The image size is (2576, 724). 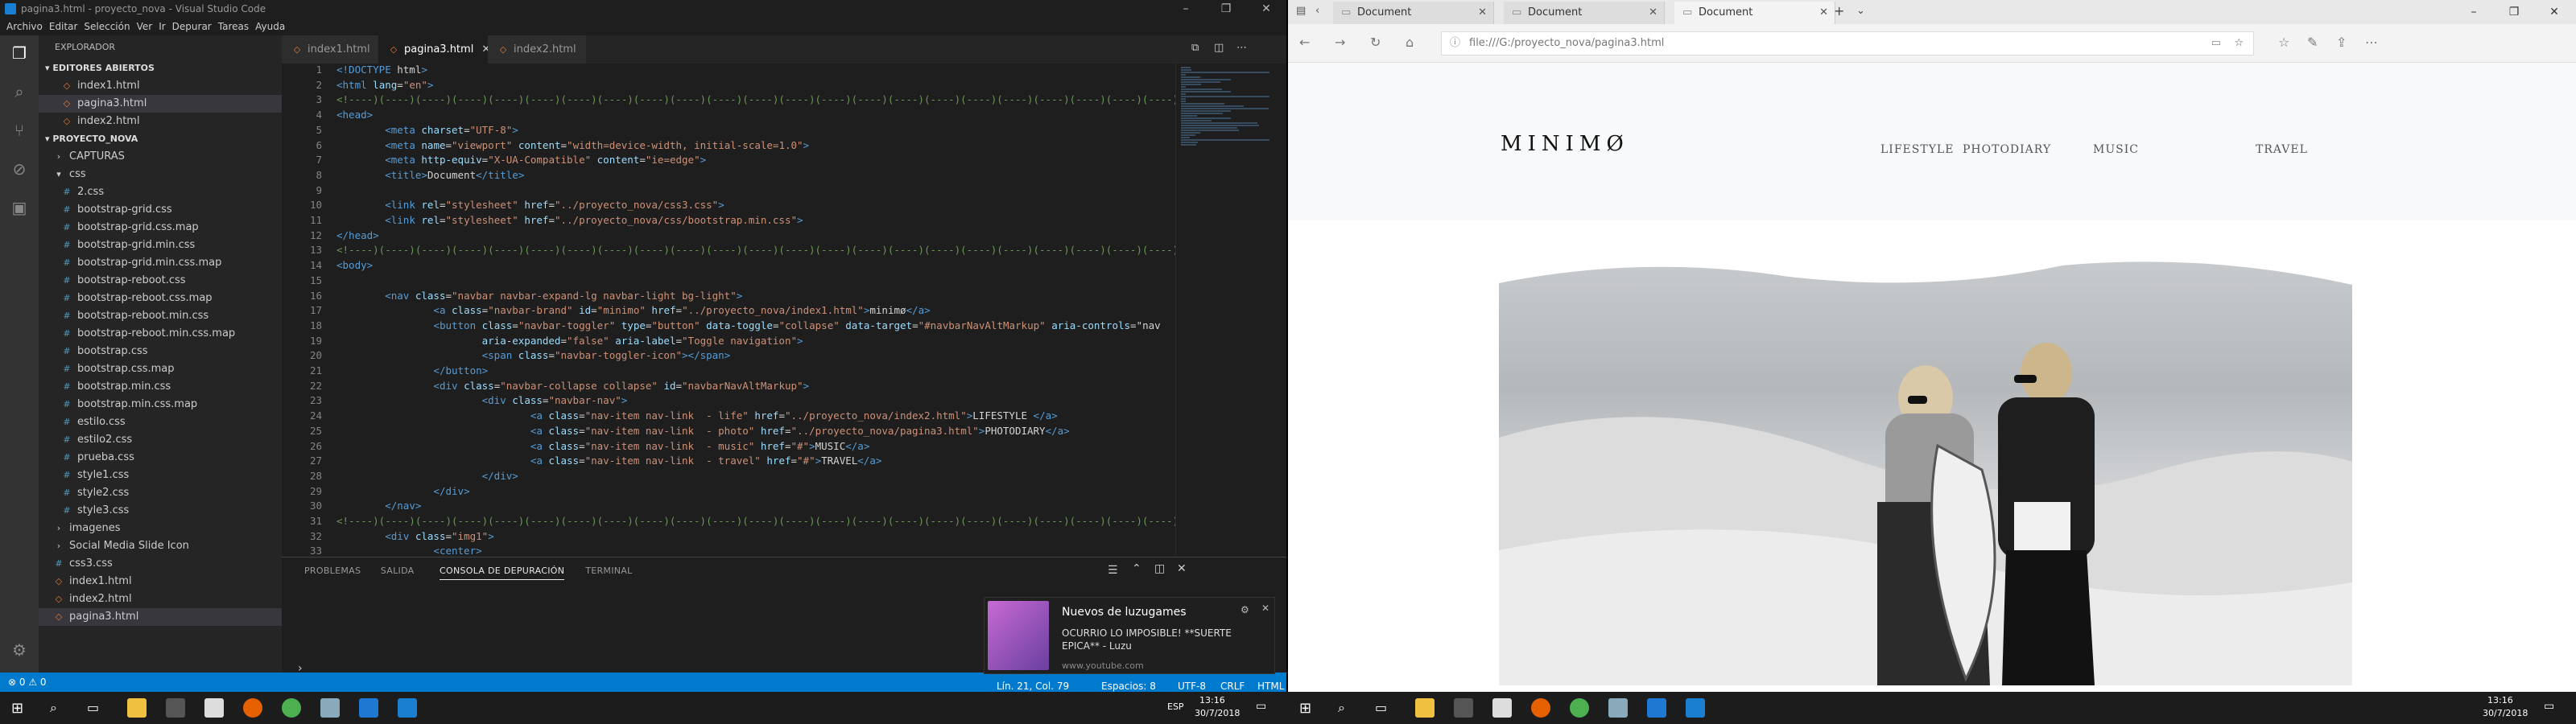 What do you see at coordinates (1261, 706) in the screenshot?
I see `action-center-icon: ▭` at bounding box center [1261, 706].